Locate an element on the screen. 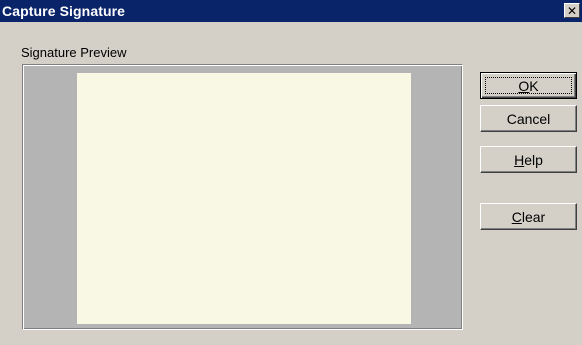 This screenshot has width=582, height=345. ok-button-label: OK is located at coordinates (528, 85).